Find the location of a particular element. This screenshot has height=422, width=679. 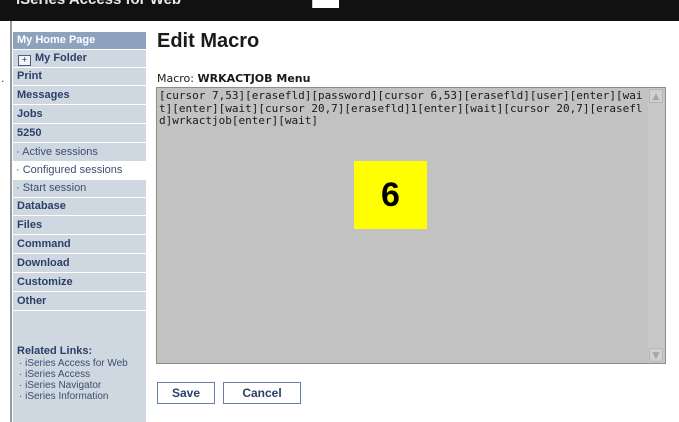

macro-label: Macro: WRKACTJOB Menu is located at coordinates (233, 78).